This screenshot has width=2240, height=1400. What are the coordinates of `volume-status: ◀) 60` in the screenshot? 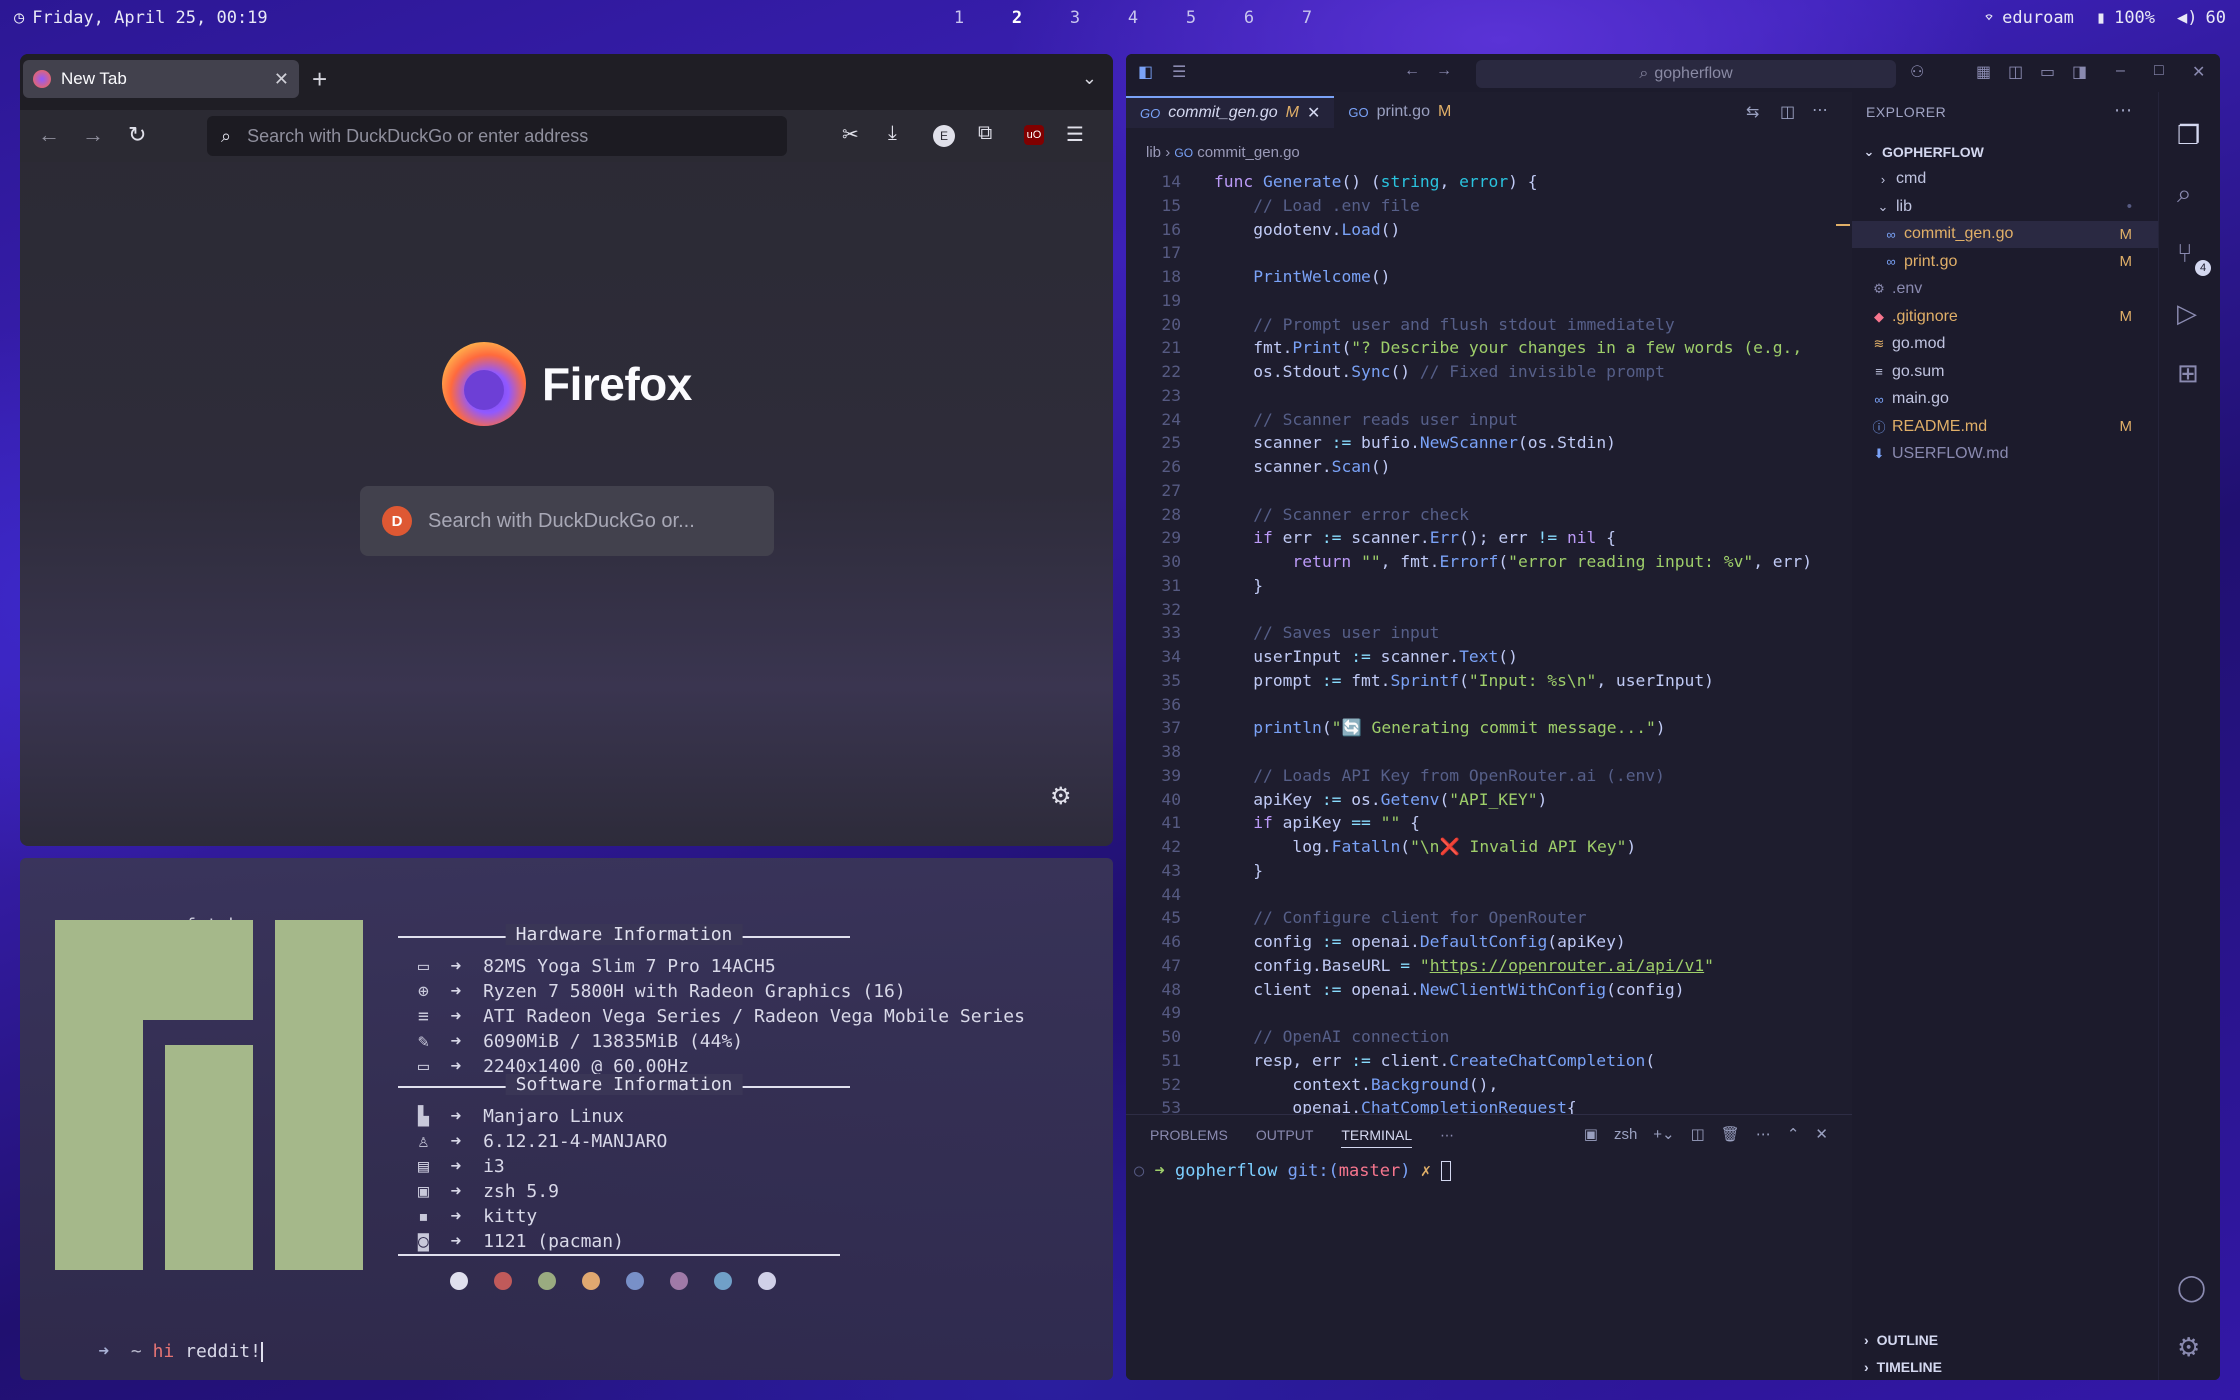 It's located at (2201, 18).